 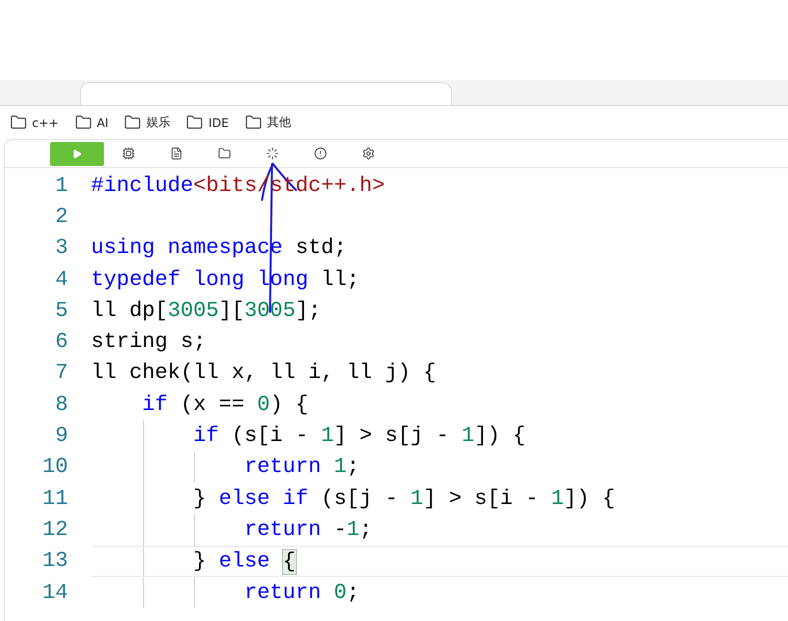 I want to click on code-line: } else {, so click(x=244, y=561).